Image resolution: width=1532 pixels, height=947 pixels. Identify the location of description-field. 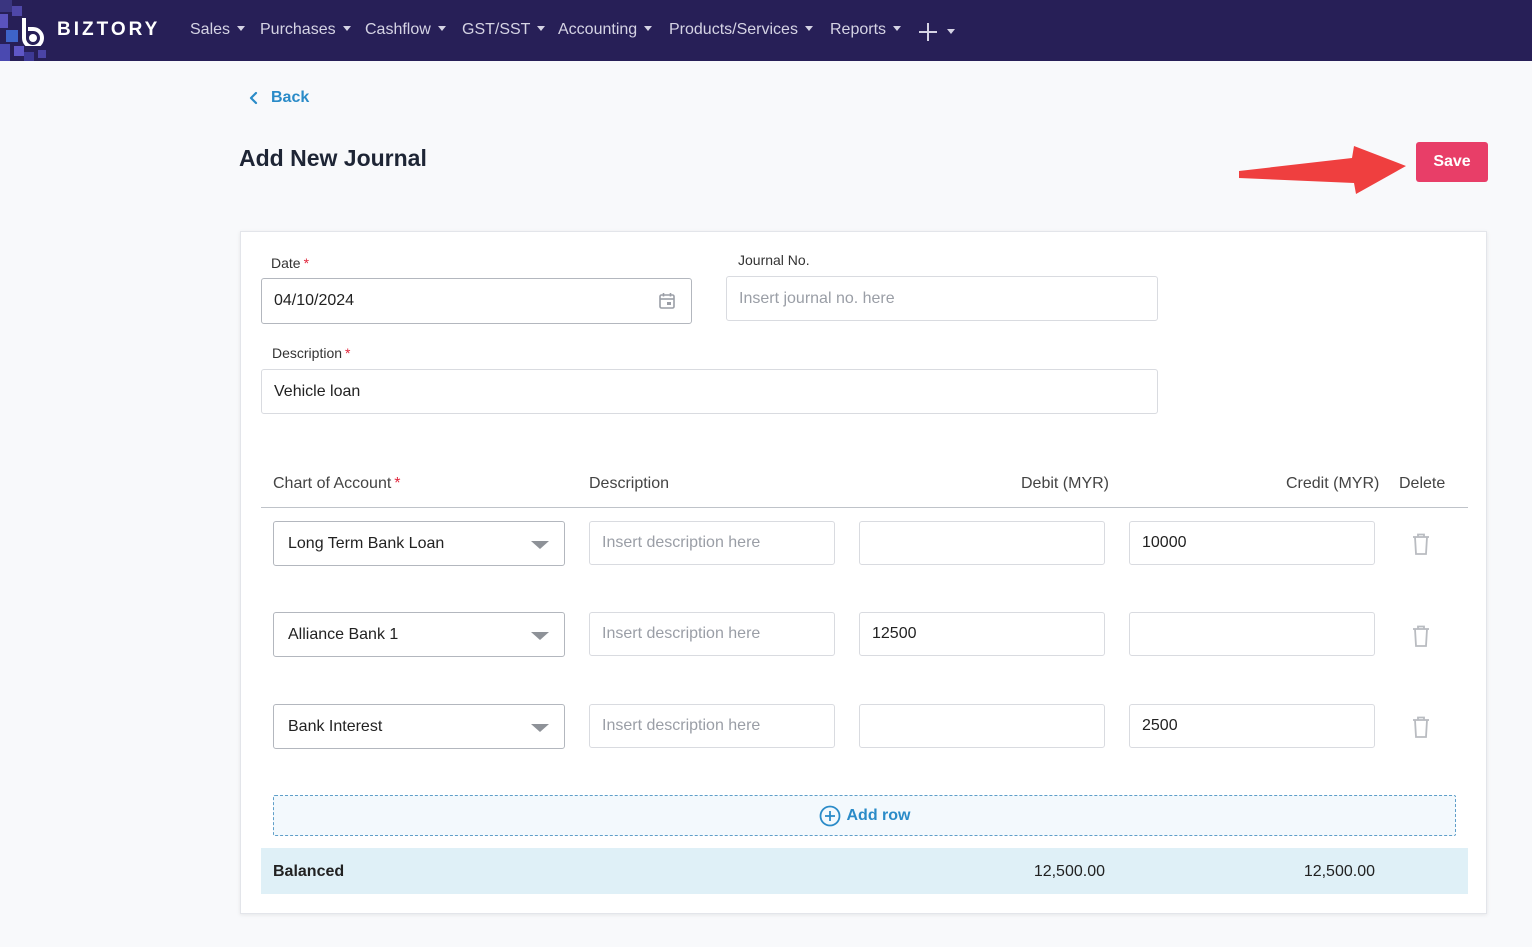
(709, 391).